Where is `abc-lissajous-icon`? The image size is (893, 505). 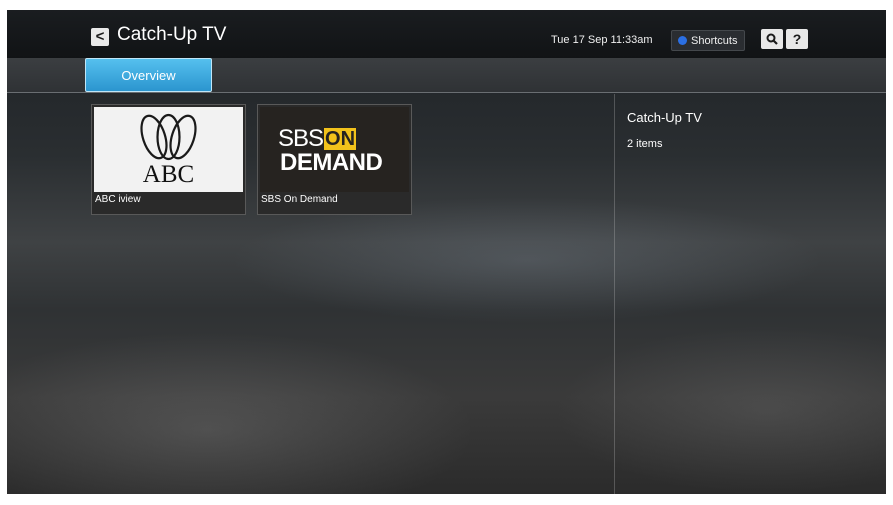
abc-lissajous-icon is located at coordinates (168, 137).